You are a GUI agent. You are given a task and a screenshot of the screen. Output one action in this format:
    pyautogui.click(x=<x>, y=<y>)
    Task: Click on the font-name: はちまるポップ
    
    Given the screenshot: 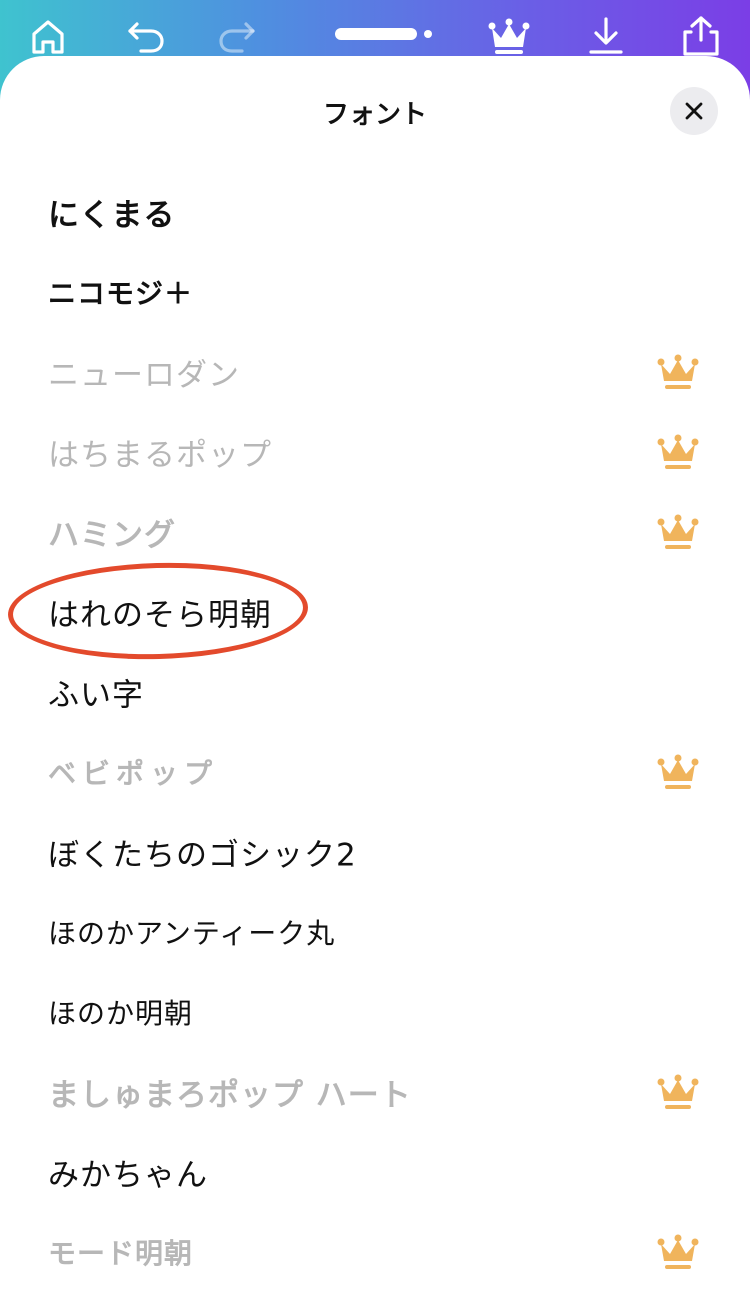 What is the action you would take?
    pyautogui.click(x=160, y=455)
    